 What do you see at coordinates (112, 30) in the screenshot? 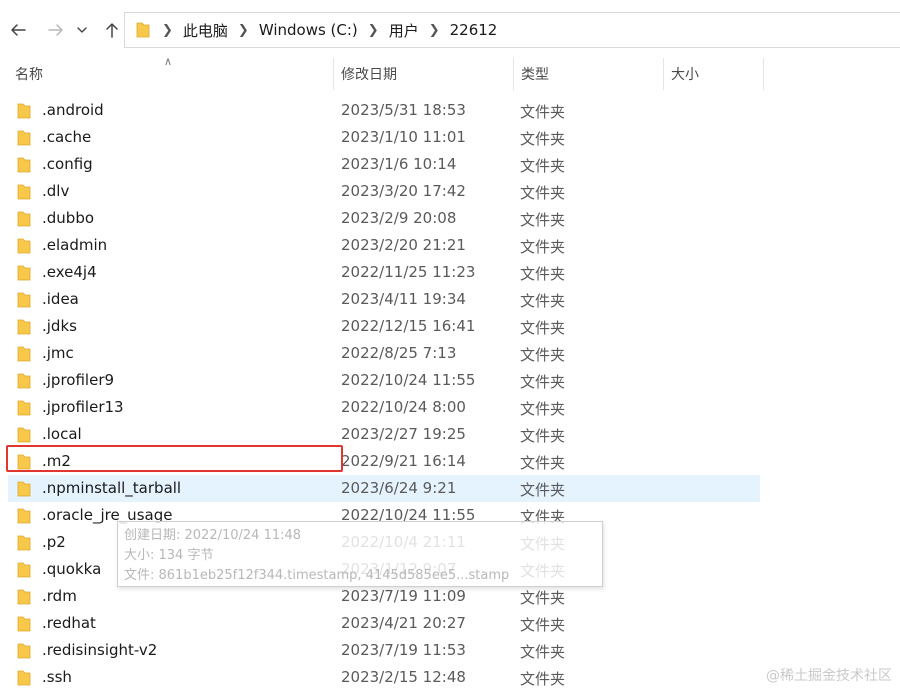
I see `arrow-up-icon` at bounding box center [112, 30].